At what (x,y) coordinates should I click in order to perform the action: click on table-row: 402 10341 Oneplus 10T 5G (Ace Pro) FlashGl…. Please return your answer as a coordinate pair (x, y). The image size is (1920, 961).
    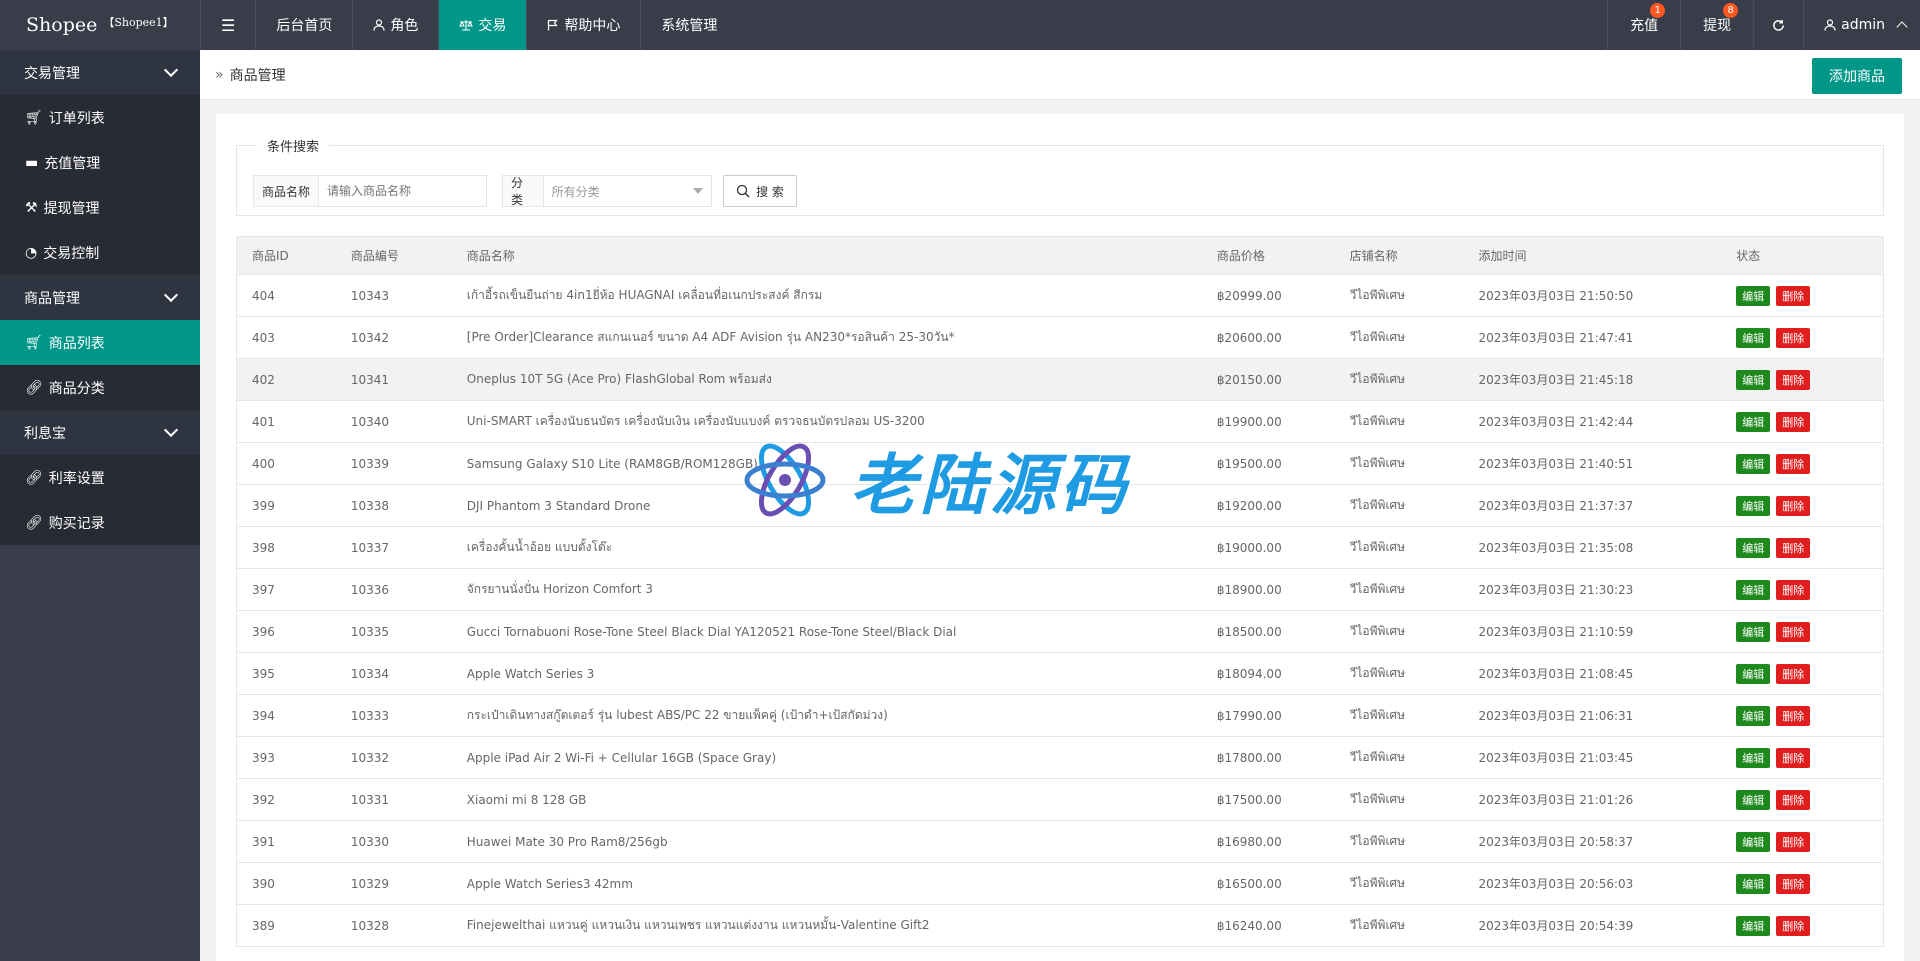
    Looking at the image, I should click on (1060, 380).